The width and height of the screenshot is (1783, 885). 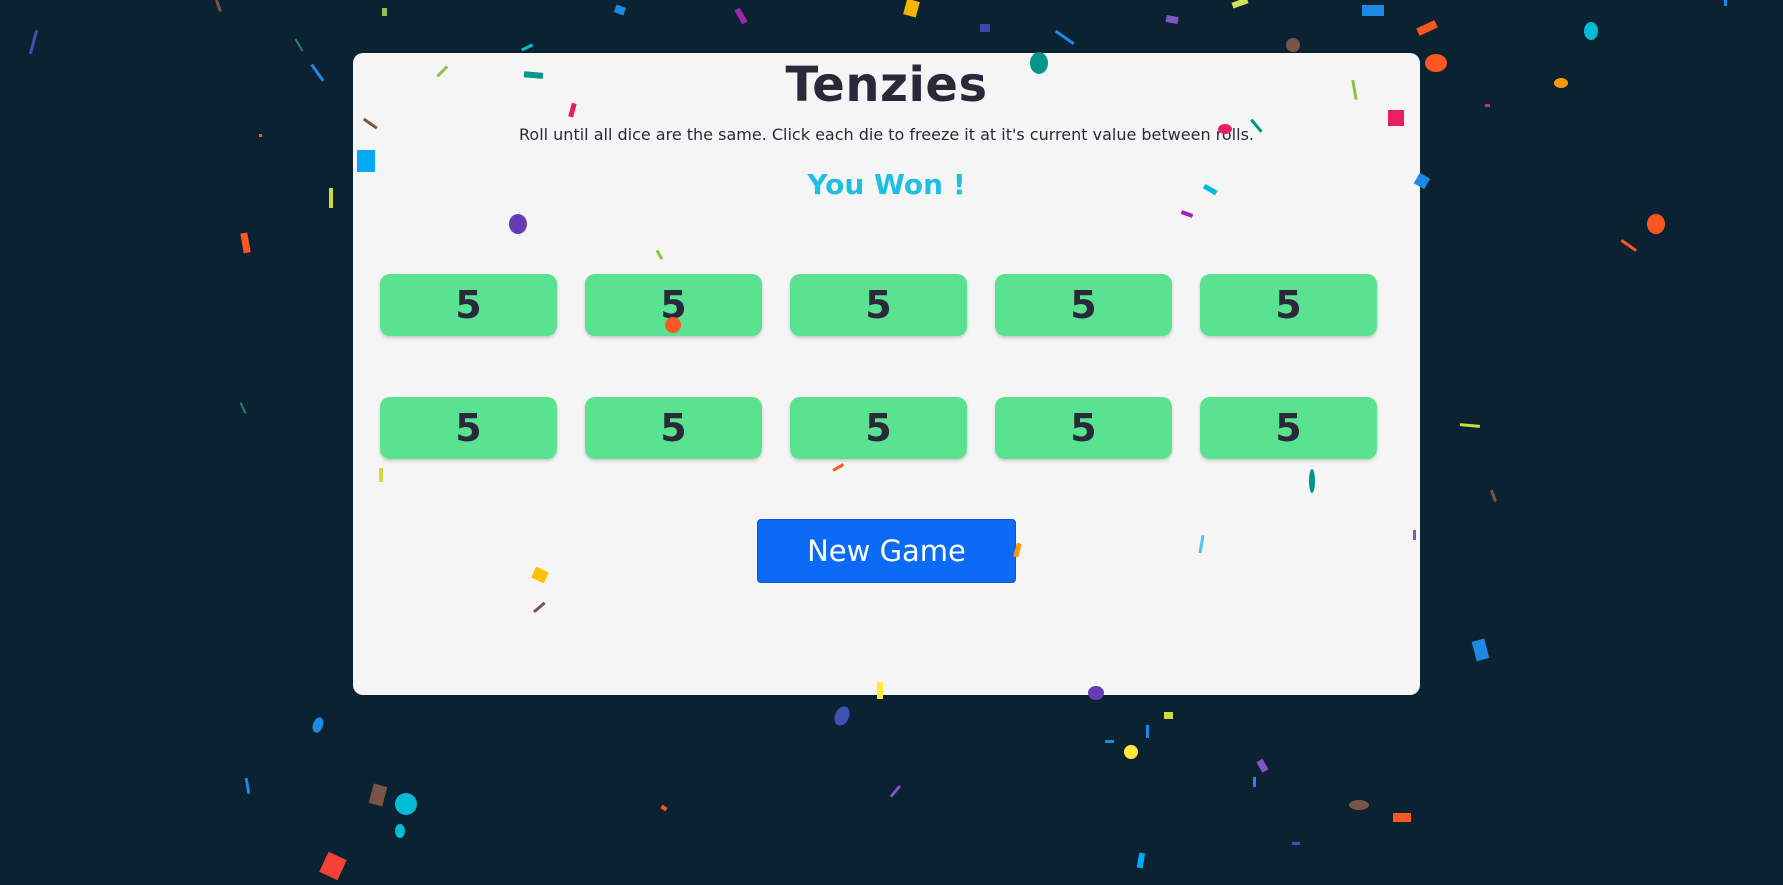 What do you see at coordinates (886, 85) in the screenshot?
I see `page-title: Tenzies` at bounding box center [886, 85].